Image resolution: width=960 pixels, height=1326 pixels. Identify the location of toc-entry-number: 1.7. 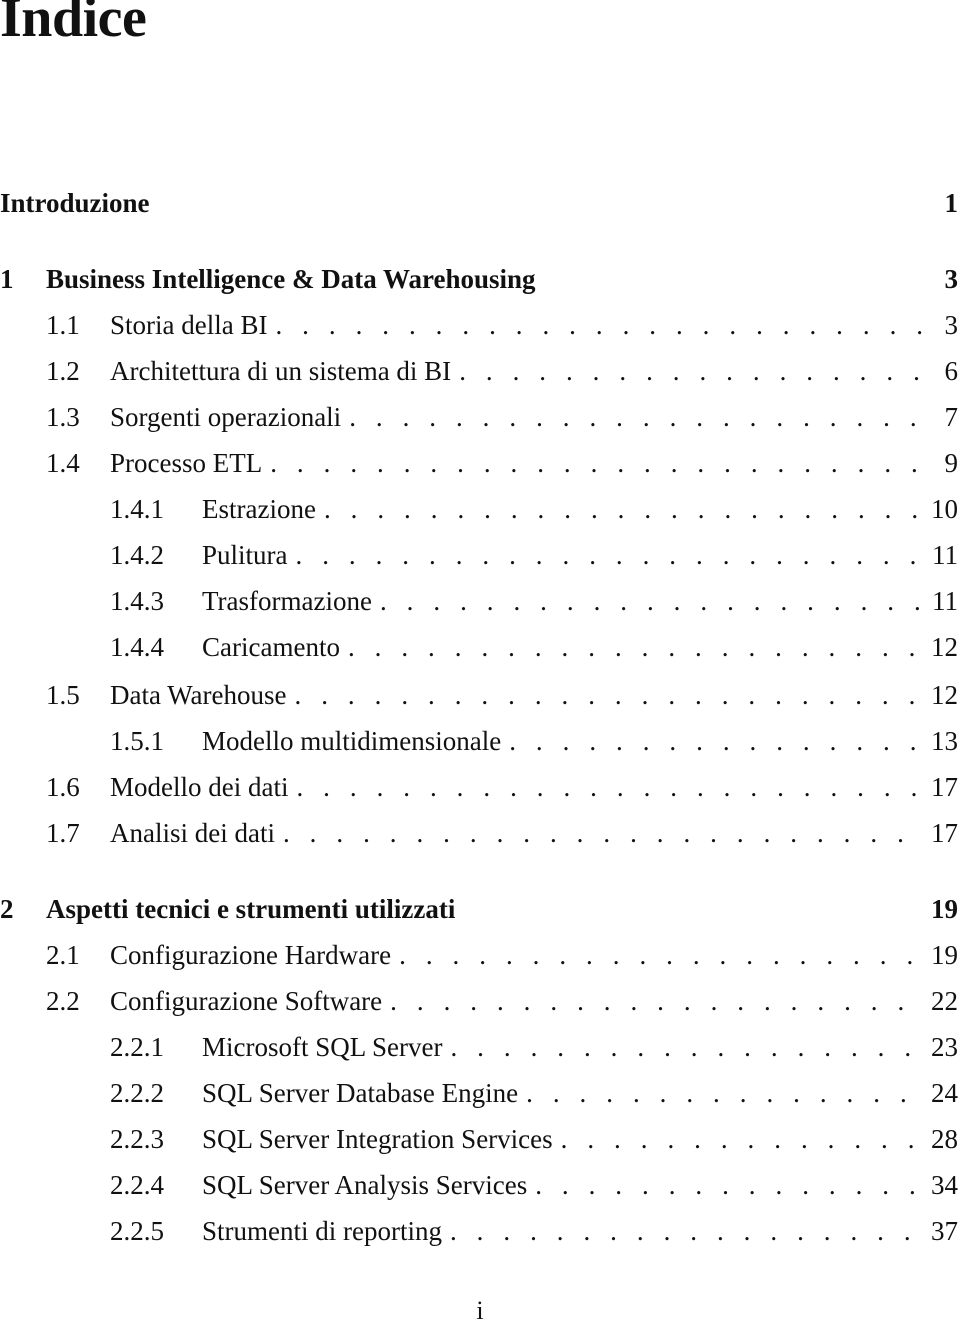
(63, 833).